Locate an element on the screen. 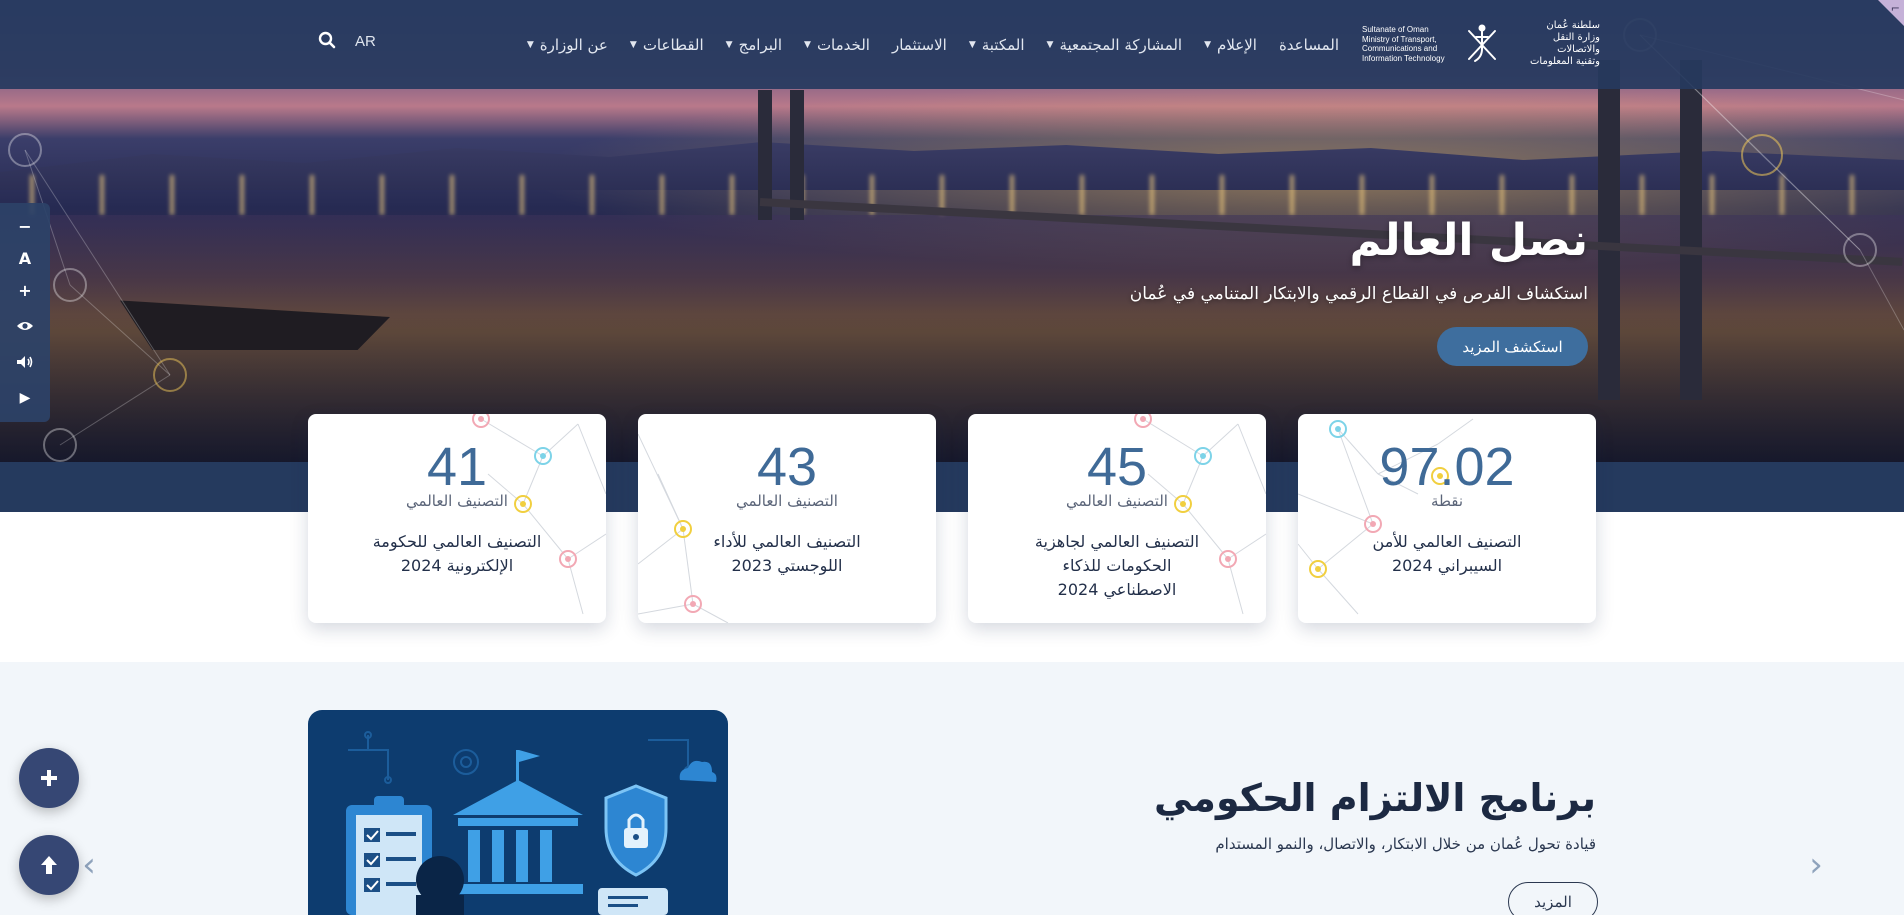 This screenshot has width=1904, height=915. plus-icon: + is located at coordinates (25, 290).